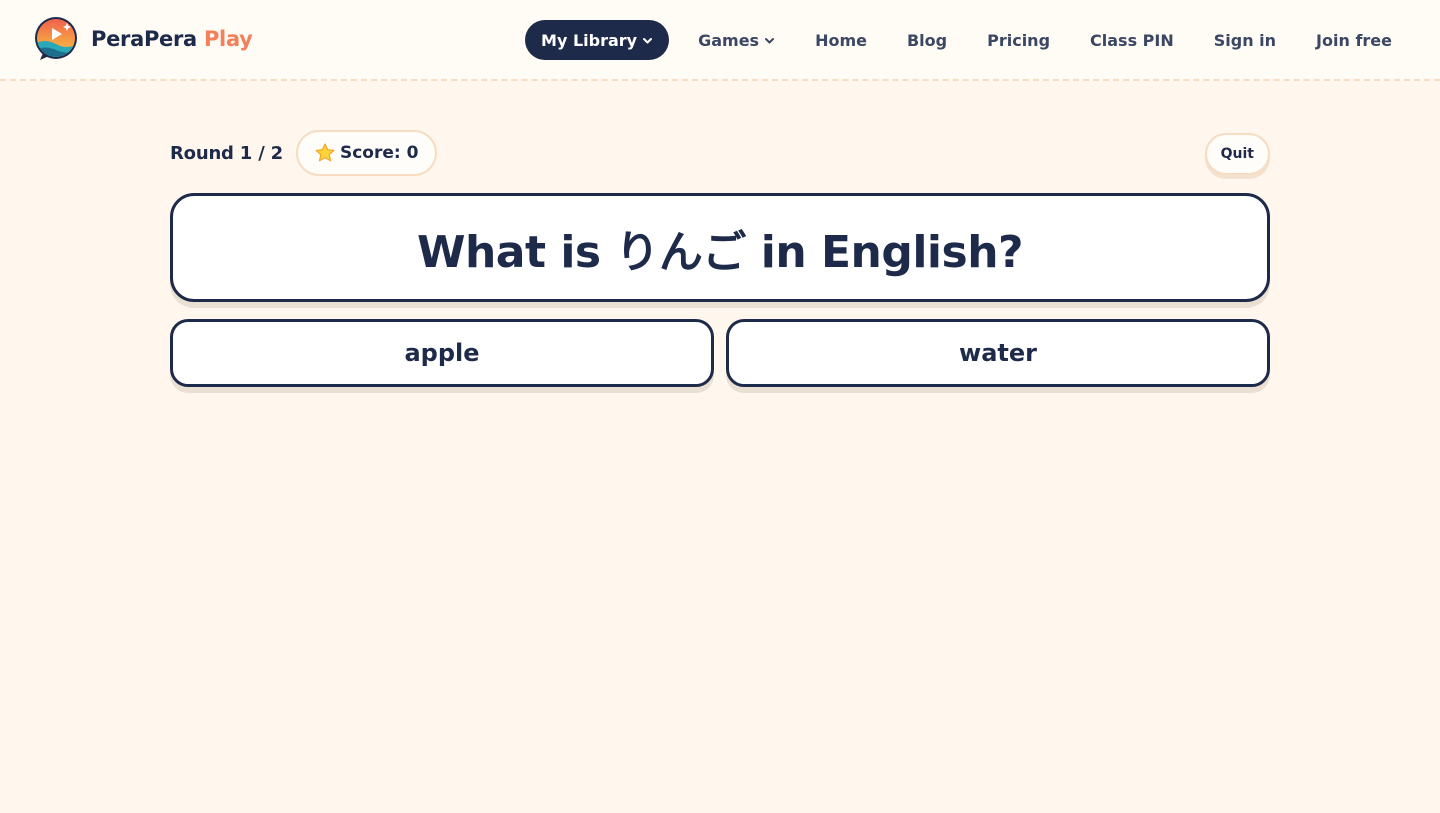 Image resolution: width=1440 pixels, height=813 pixels. I want to click on brand-logo-link: PeraPera Play, so click(143, 39).